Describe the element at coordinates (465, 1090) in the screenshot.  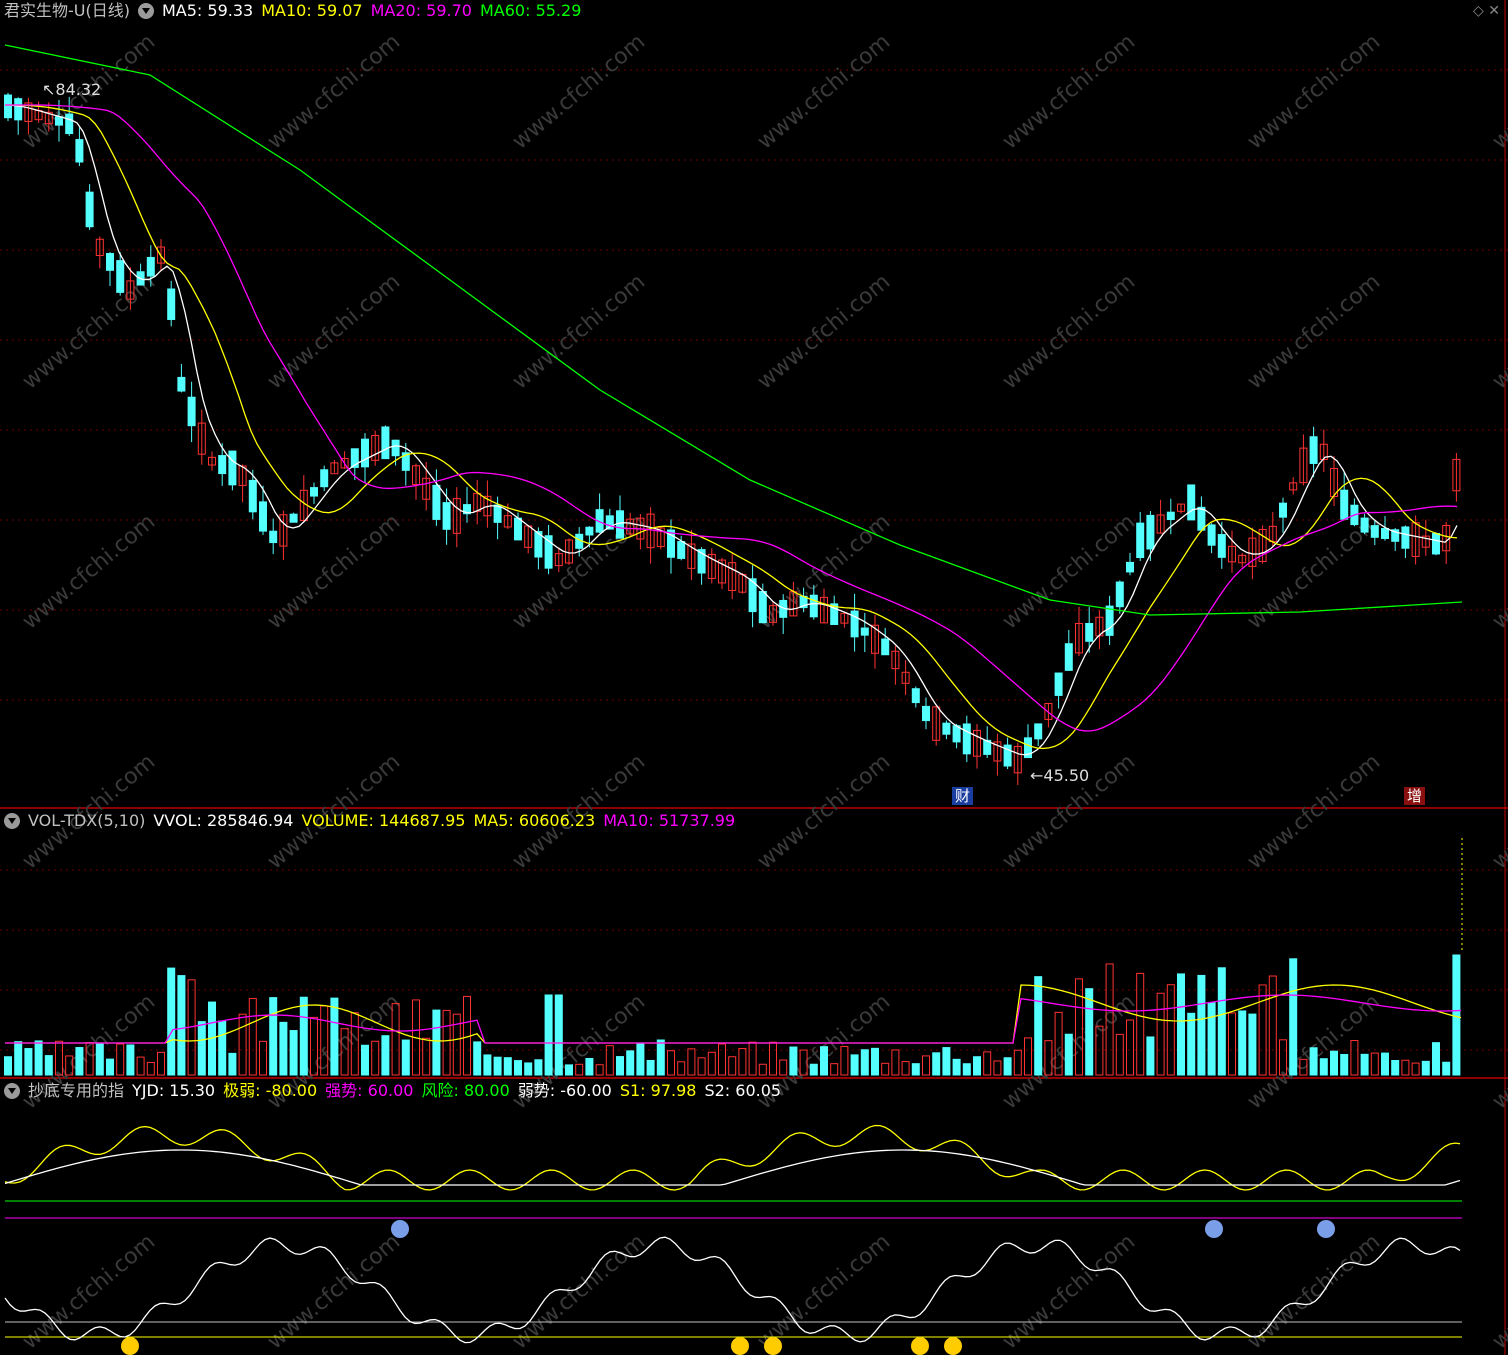
I see `fengxian-label: 风险: 80.00` at that location.